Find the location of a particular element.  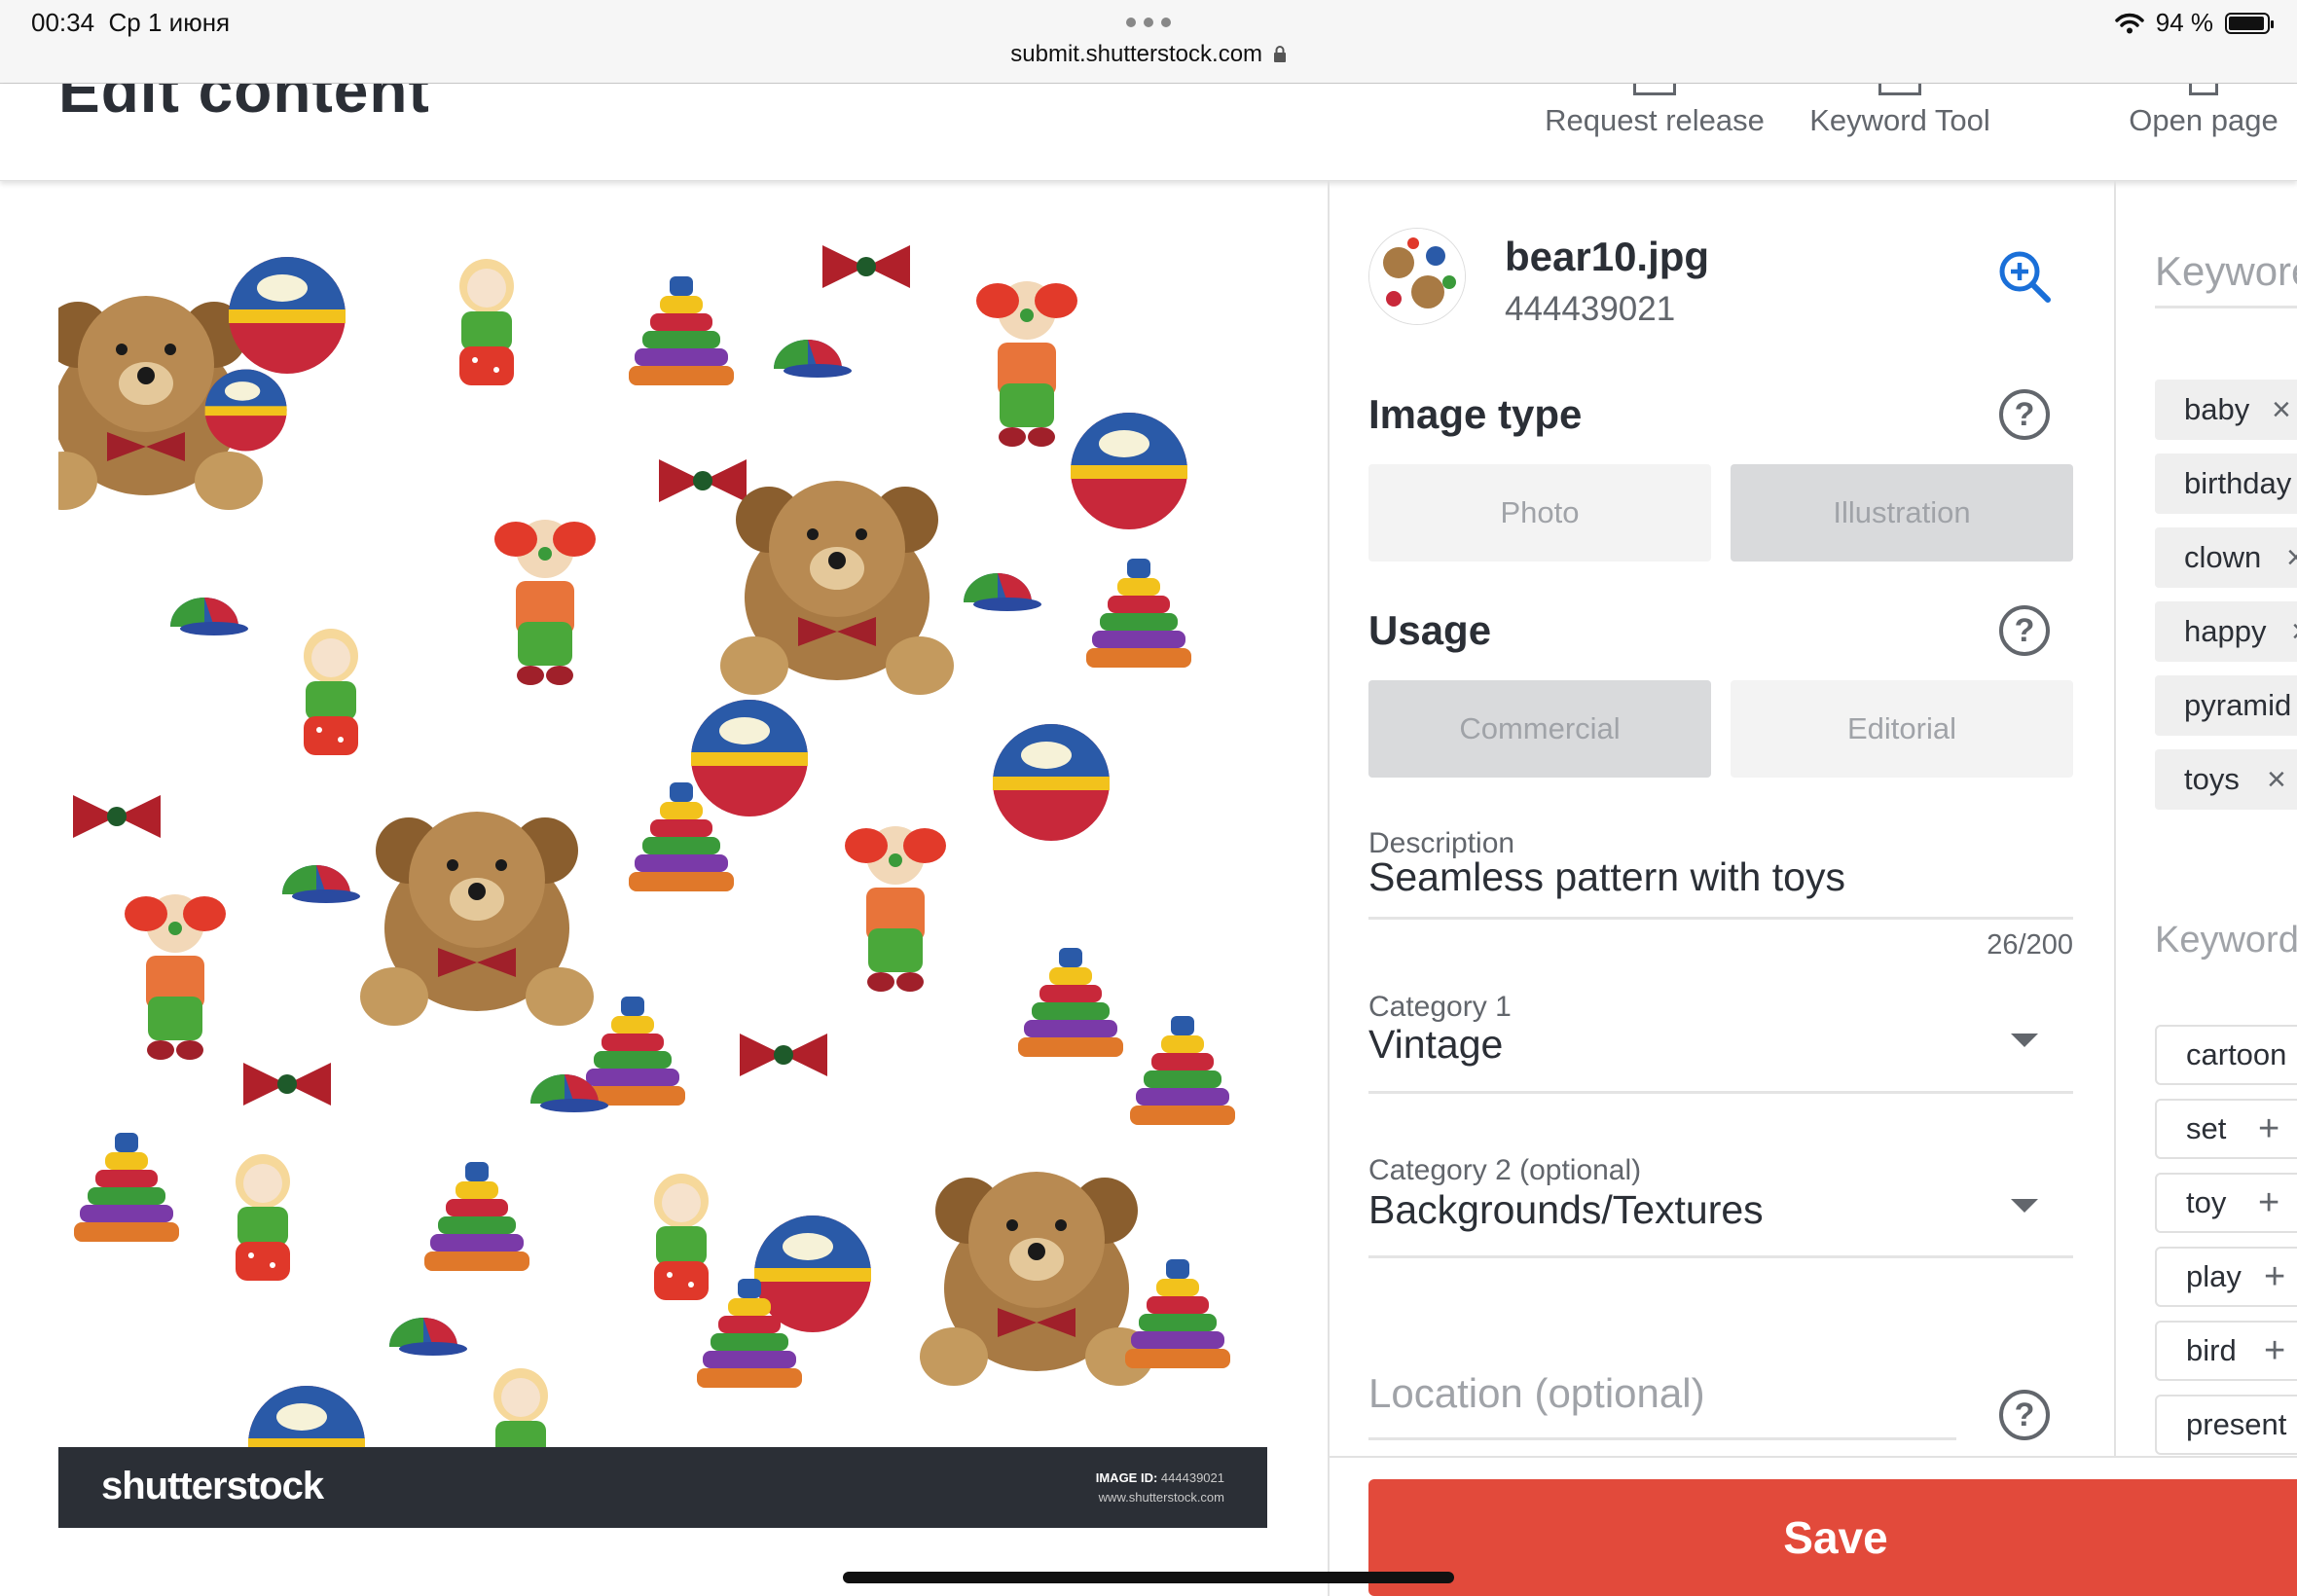

keyword-chip: baby × is located at coordinates (2226, 410).